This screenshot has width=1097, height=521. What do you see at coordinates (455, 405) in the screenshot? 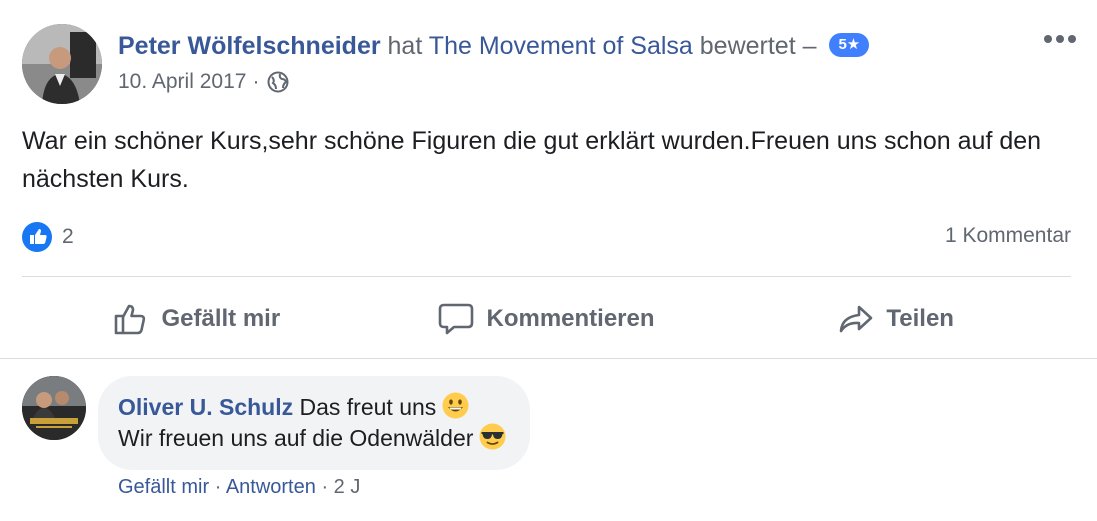
I see `grinning-emoji` at bounding box center [455, 405].